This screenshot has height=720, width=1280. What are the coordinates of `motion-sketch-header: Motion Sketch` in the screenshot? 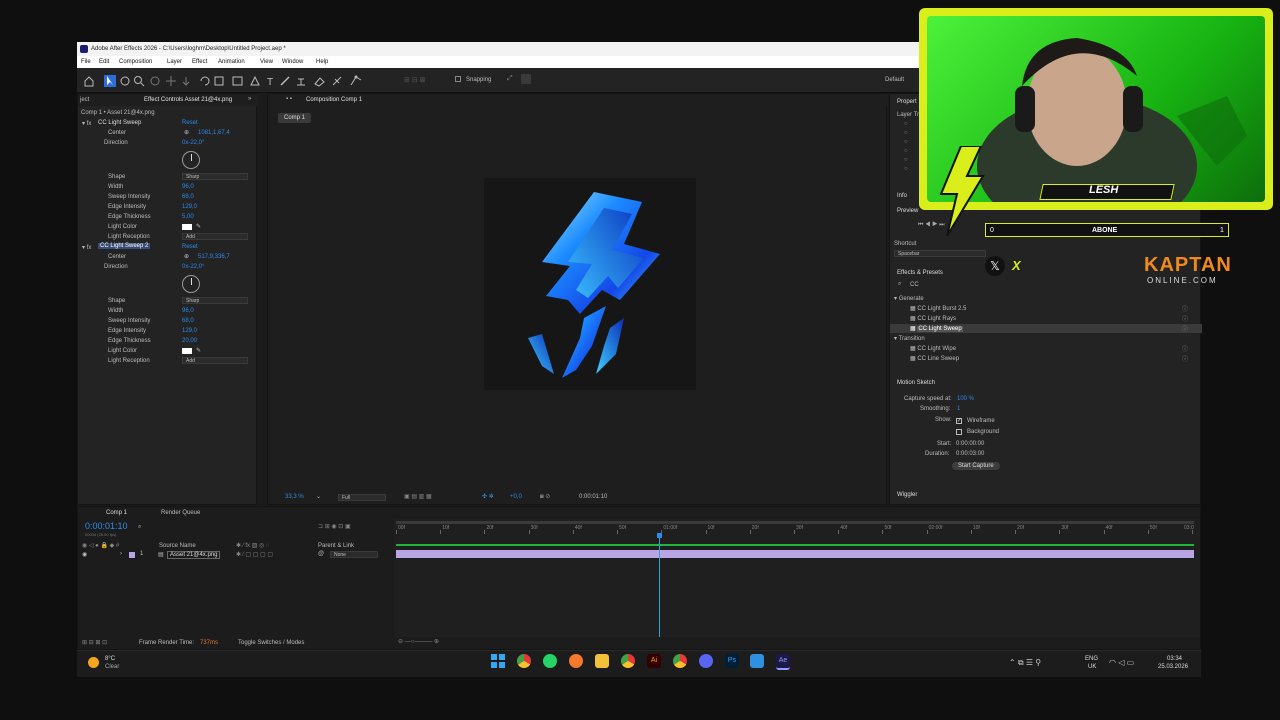 It's located at (916, 383).